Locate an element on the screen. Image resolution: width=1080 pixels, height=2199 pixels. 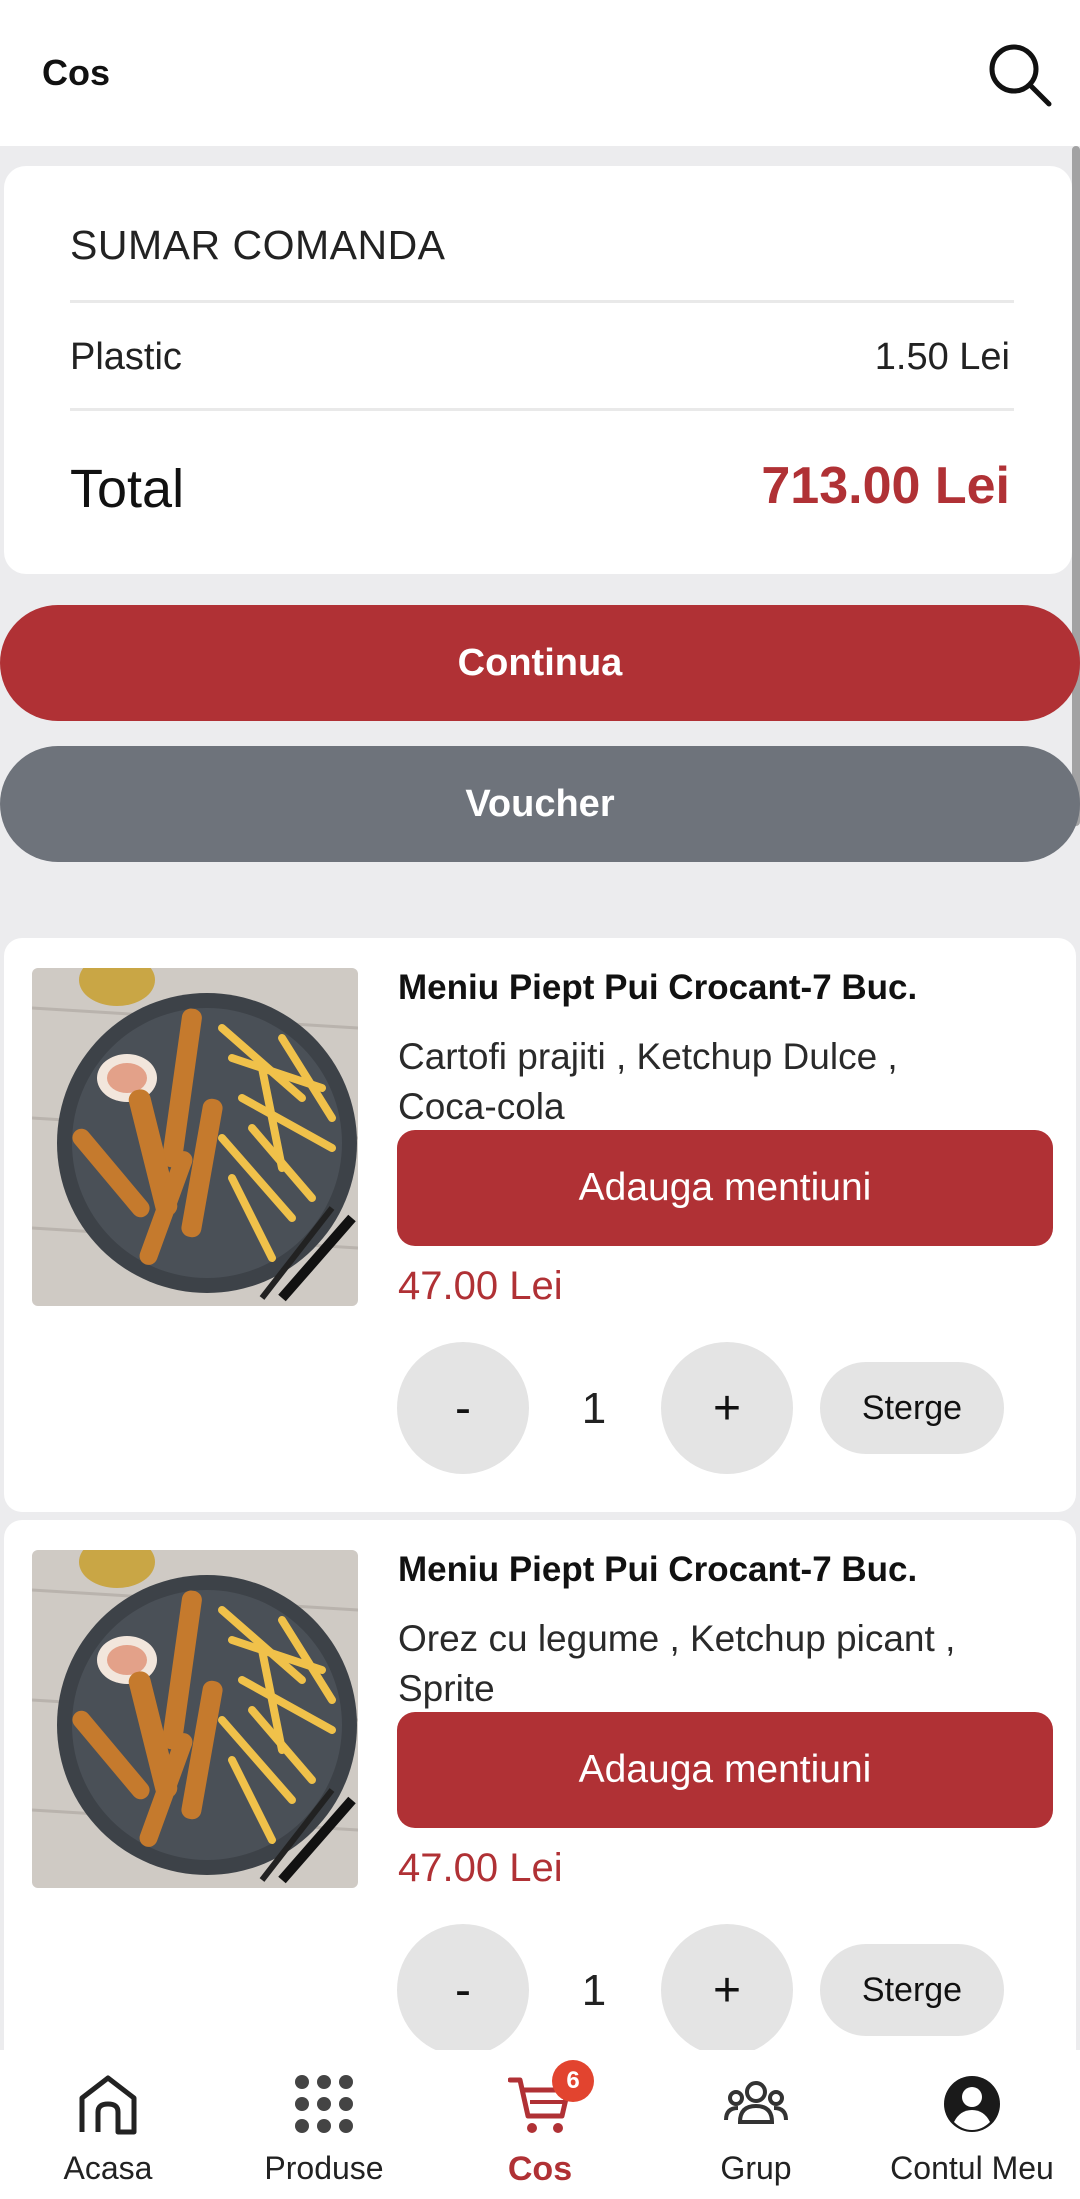
nav-label: Acasa is located at coordinates (108, 2168).